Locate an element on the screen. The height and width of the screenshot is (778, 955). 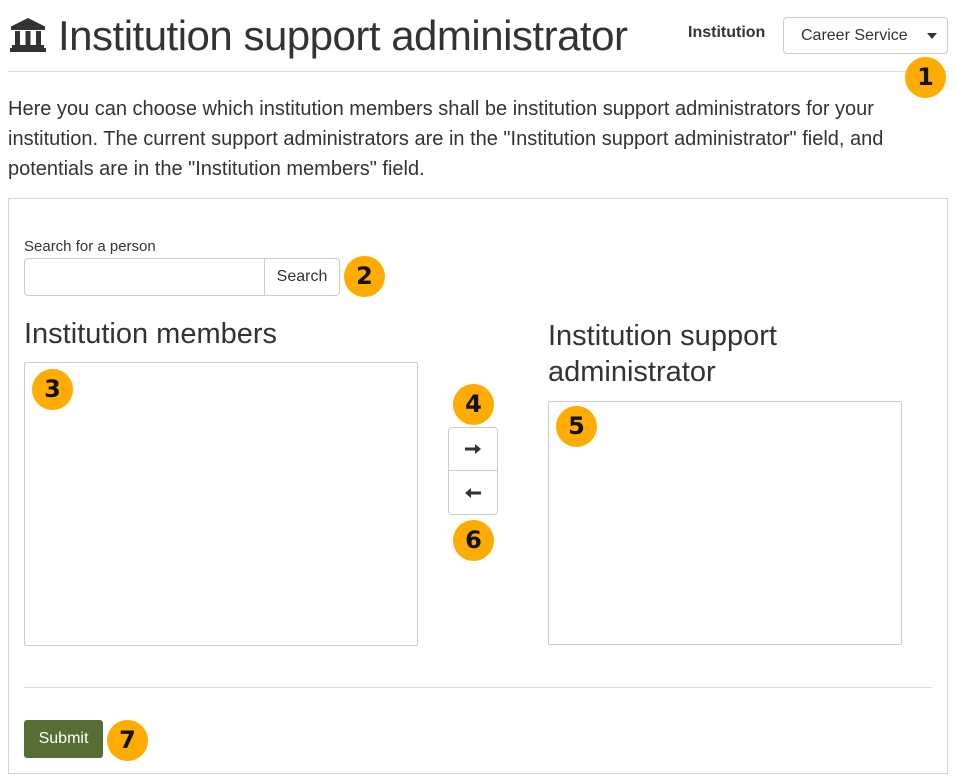
footer-divider is located at coordinates (478, 687).